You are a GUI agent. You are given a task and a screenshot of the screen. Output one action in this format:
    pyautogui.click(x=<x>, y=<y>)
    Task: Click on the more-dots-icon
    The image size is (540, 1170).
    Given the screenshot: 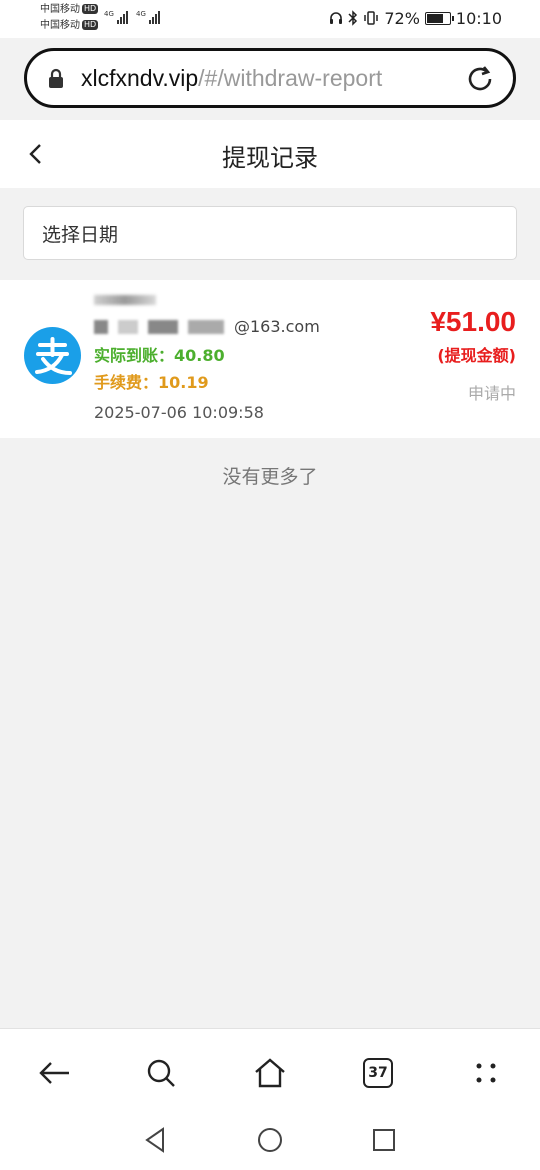 What is the action you would take?
    pyautogui.click(x=486, y=1073)
    